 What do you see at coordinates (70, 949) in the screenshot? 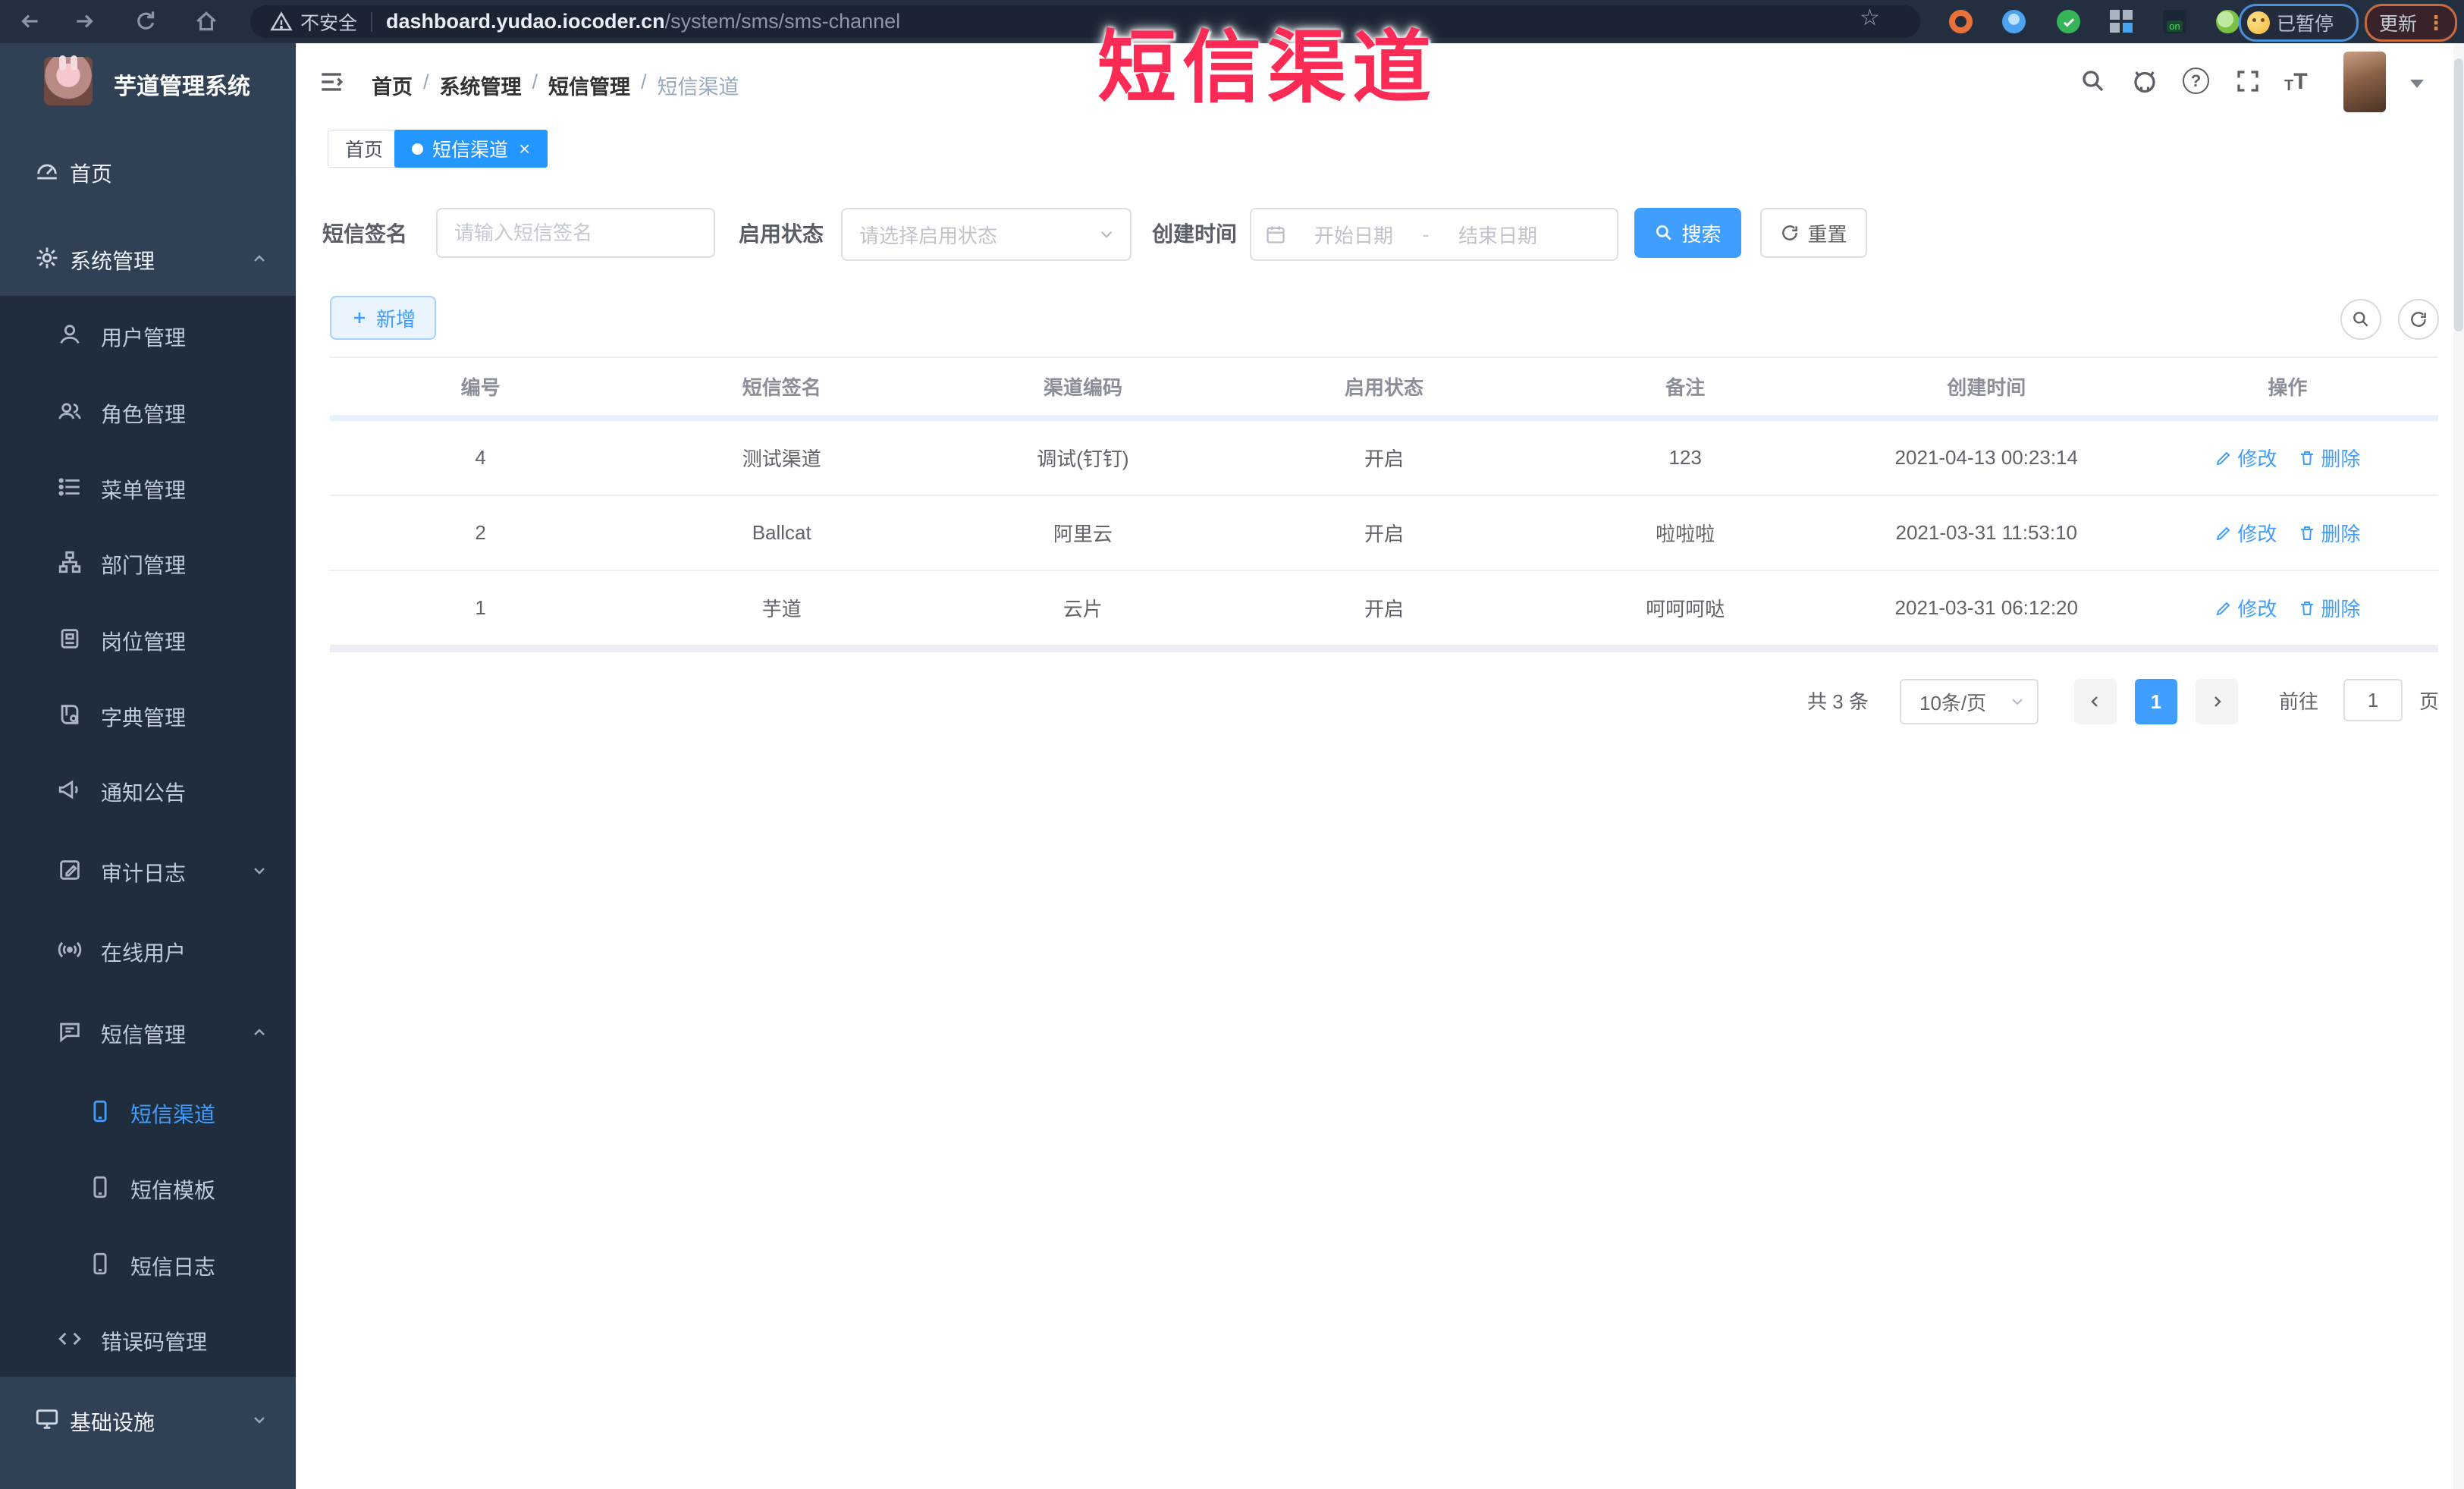
I see `online-user-icon` at bounding box center [70, 949].